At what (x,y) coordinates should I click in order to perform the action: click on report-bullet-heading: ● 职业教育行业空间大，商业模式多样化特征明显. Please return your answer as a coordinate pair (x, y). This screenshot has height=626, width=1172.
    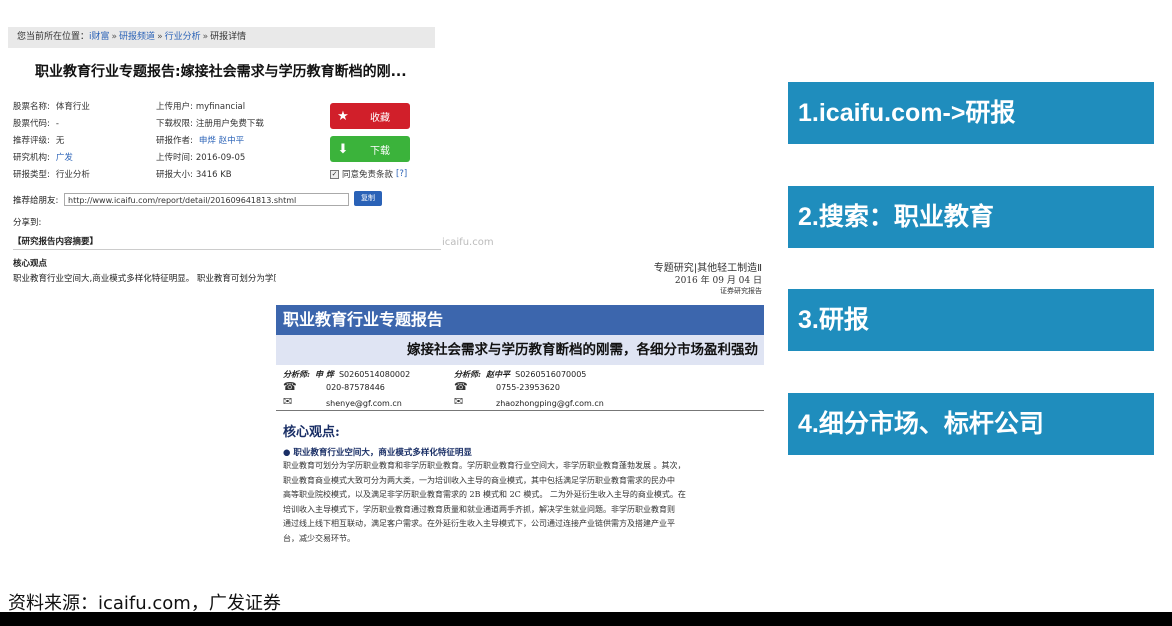
    Looking at the image, I should click on (377, 453).